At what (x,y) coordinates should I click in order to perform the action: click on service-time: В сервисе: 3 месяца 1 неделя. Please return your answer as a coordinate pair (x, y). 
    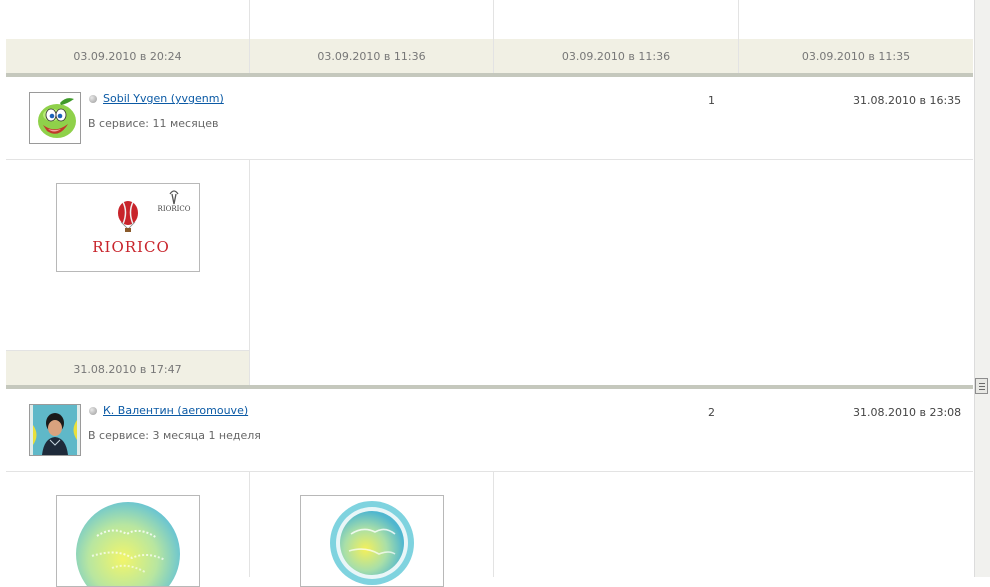
    Looking at the image, I should click on (174, 435).